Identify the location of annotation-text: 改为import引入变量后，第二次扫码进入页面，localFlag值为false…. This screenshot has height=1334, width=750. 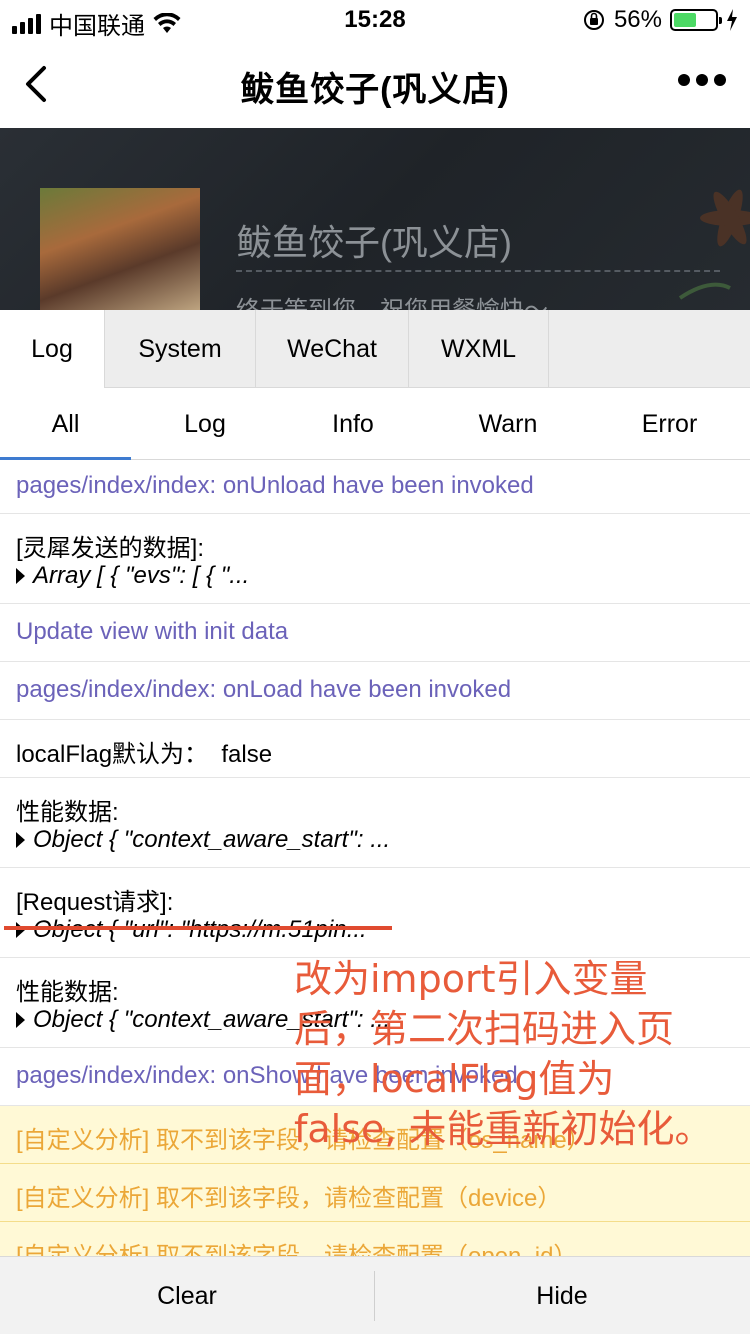
(503, 1054).